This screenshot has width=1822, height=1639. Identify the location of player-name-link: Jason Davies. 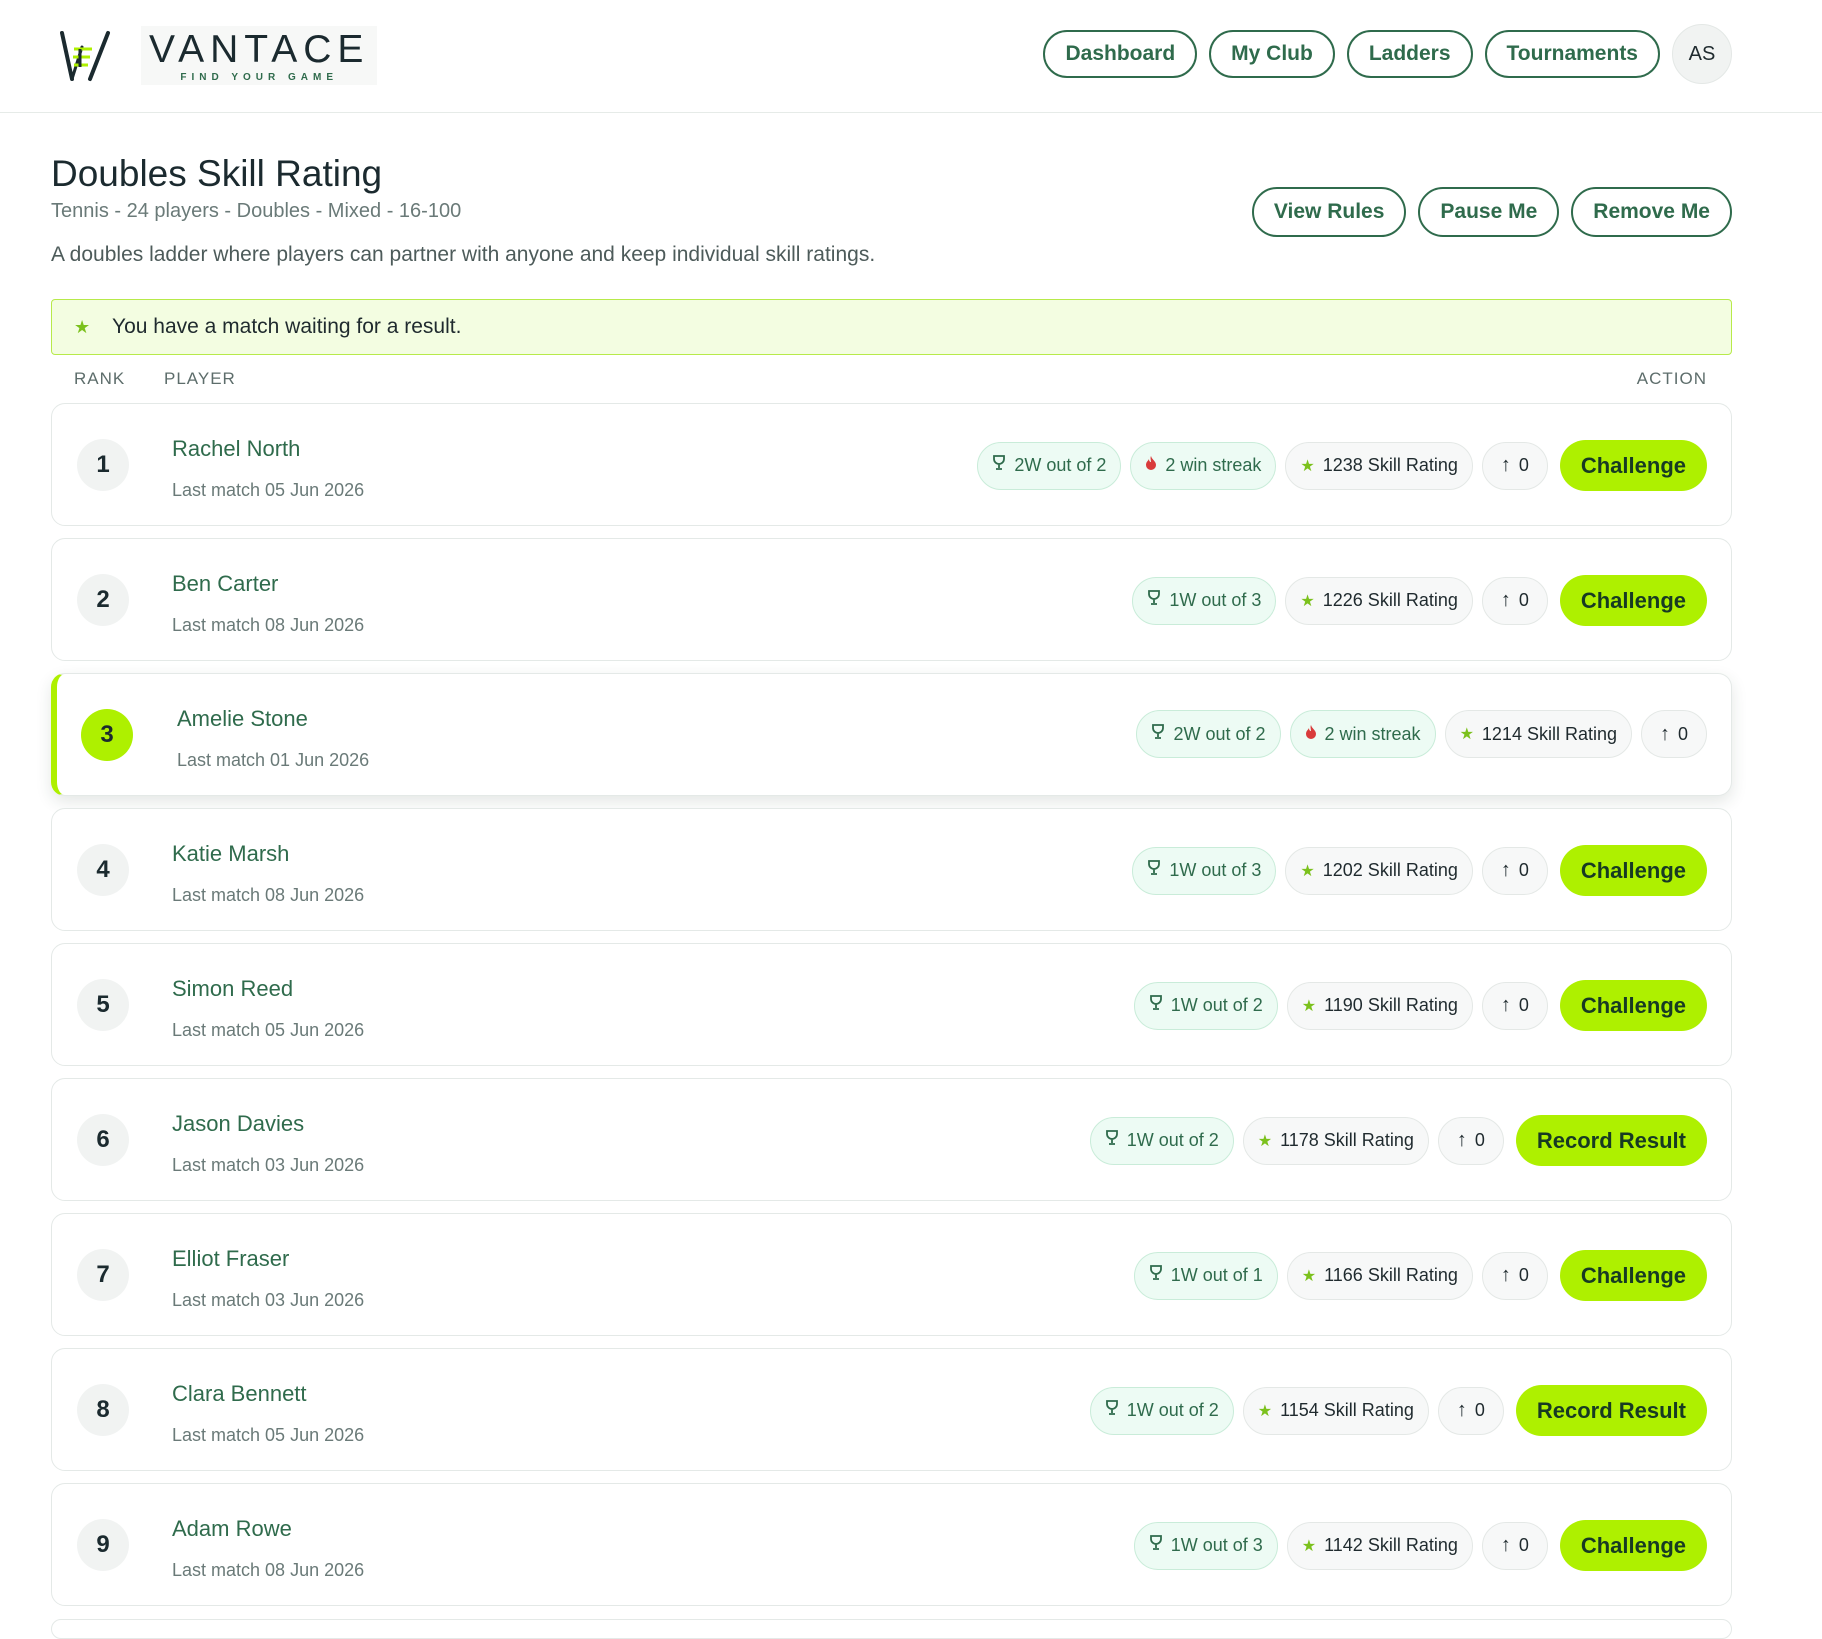
(268, 1124).